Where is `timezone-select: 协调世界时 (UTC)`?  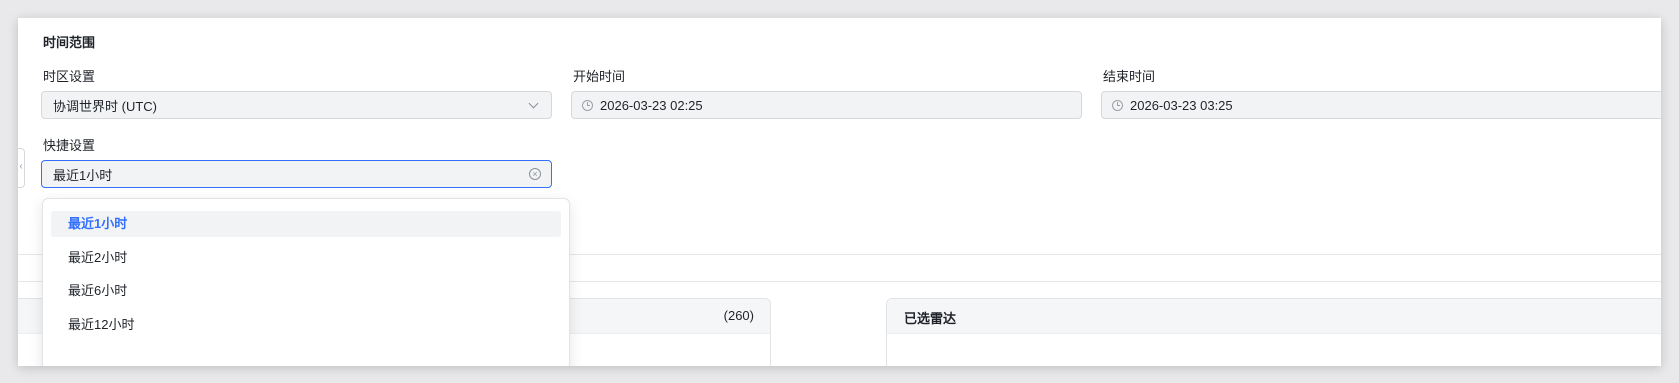 timezone-select: 协调世界时 (UTC) is located at coordinates (296, 105).